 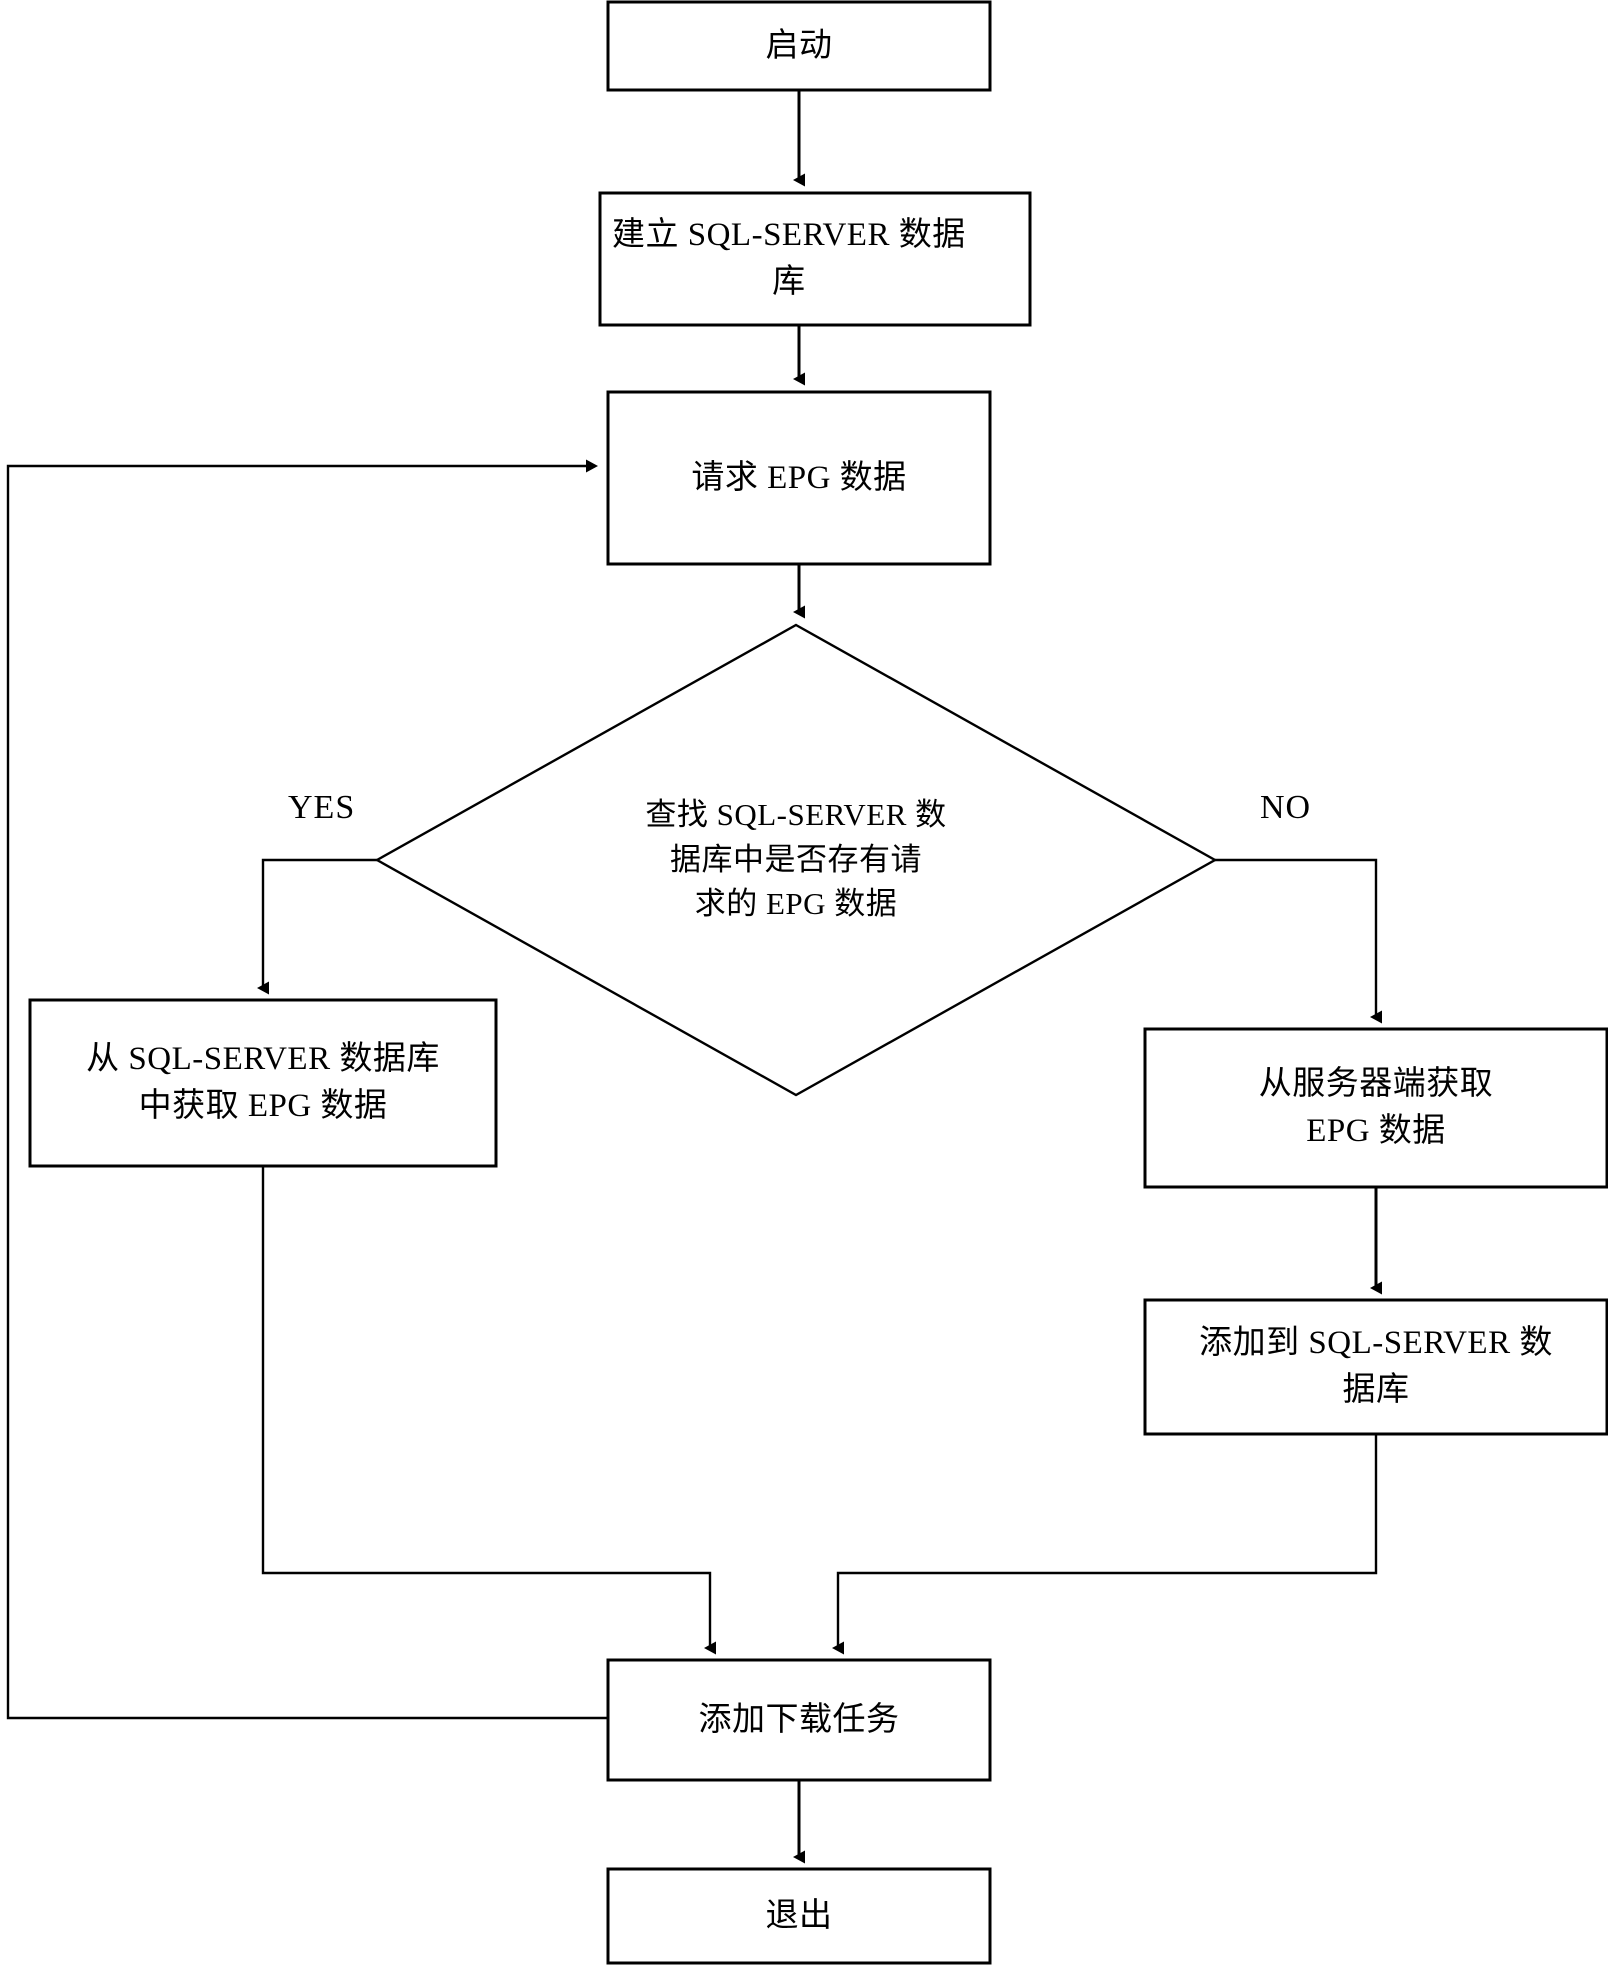 What do you see at coordinates (1375, 1367) in the screenshot?
I see `node-add-to-db-shape` at bounding box center [1375, 1367].